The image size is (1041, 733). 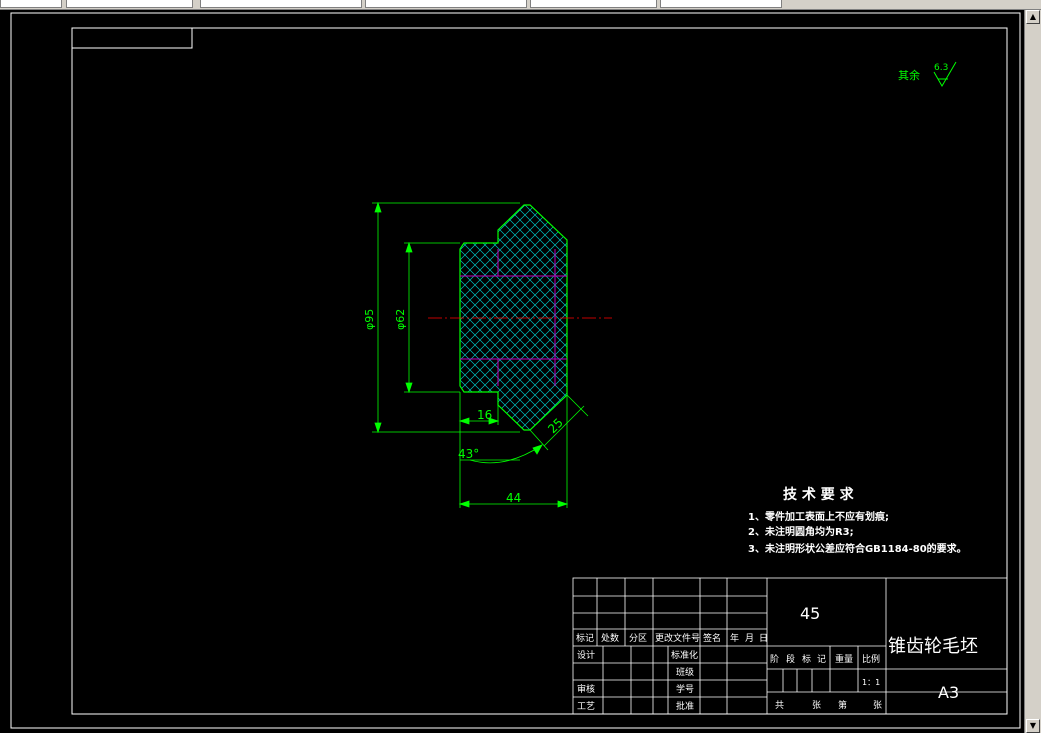 I want to click on tb-role: 审核, so click(x=586, y=689).